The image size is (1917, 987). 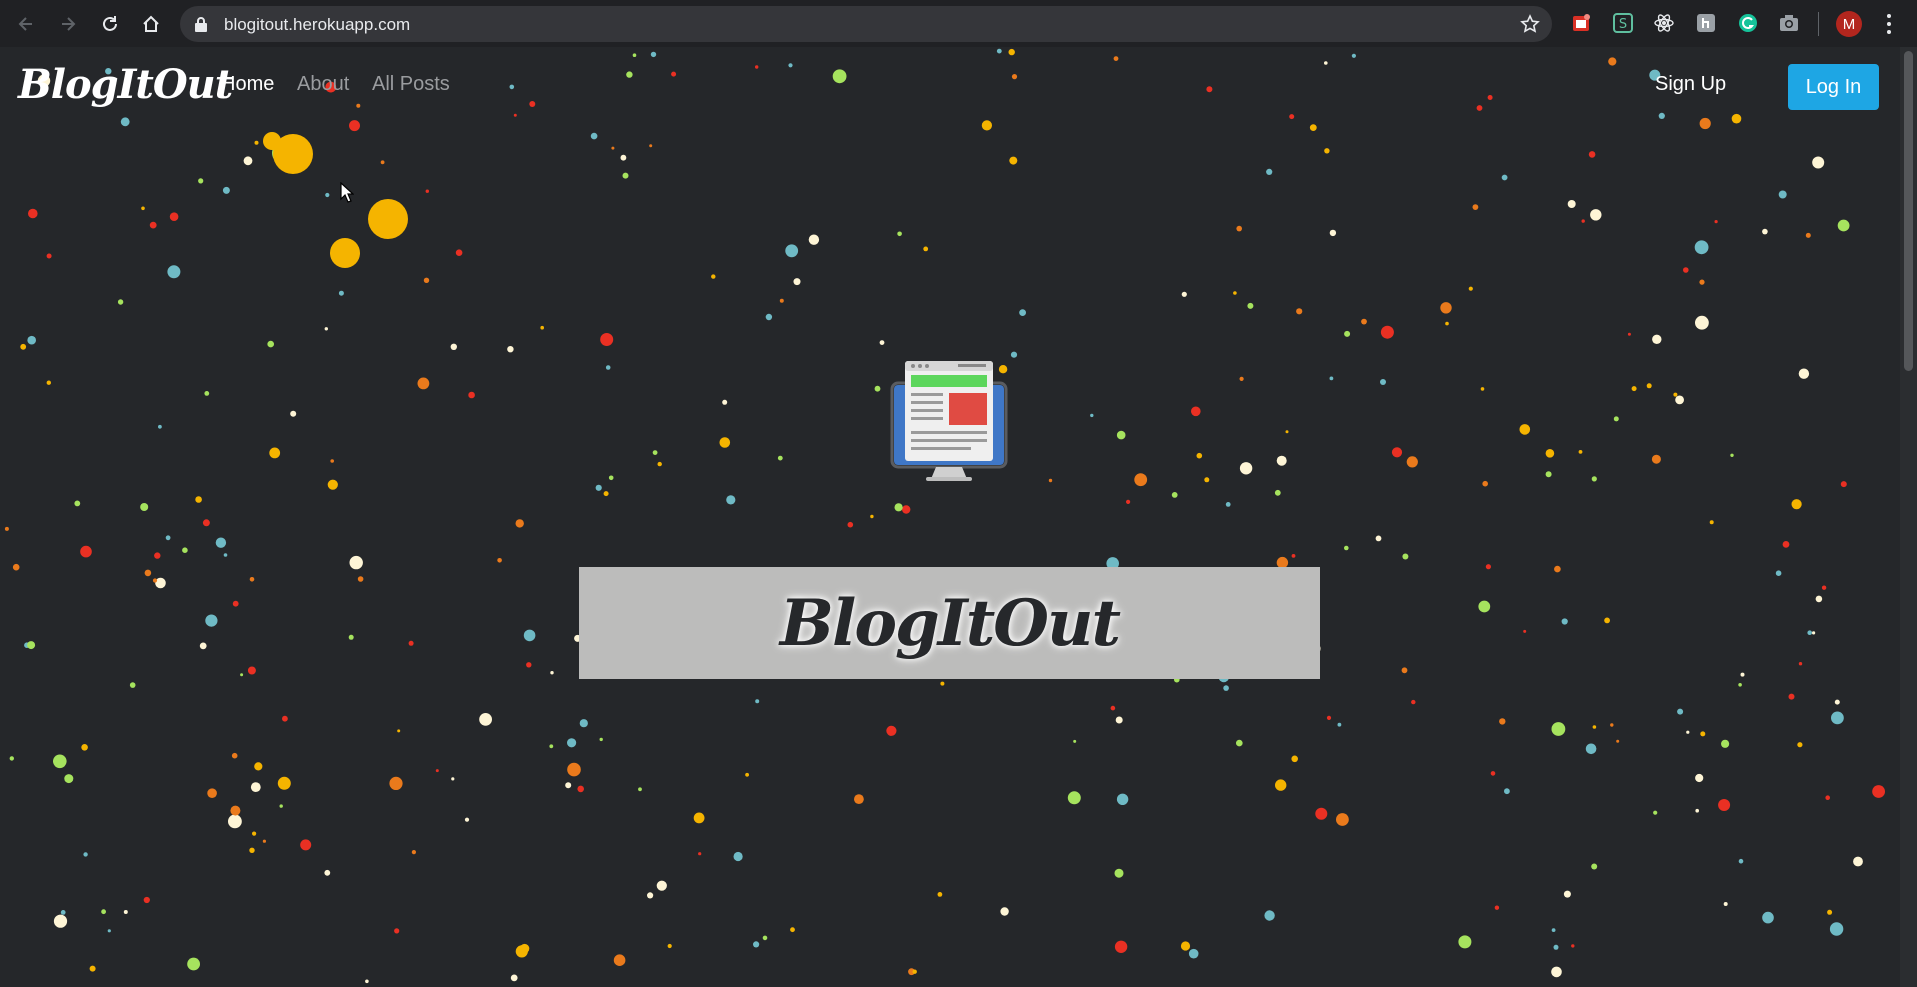 What do you see at coordinates (125, 84) in the screenshot?
I see `brand-logo: BlogItOut` at bounding box center [125, 84].